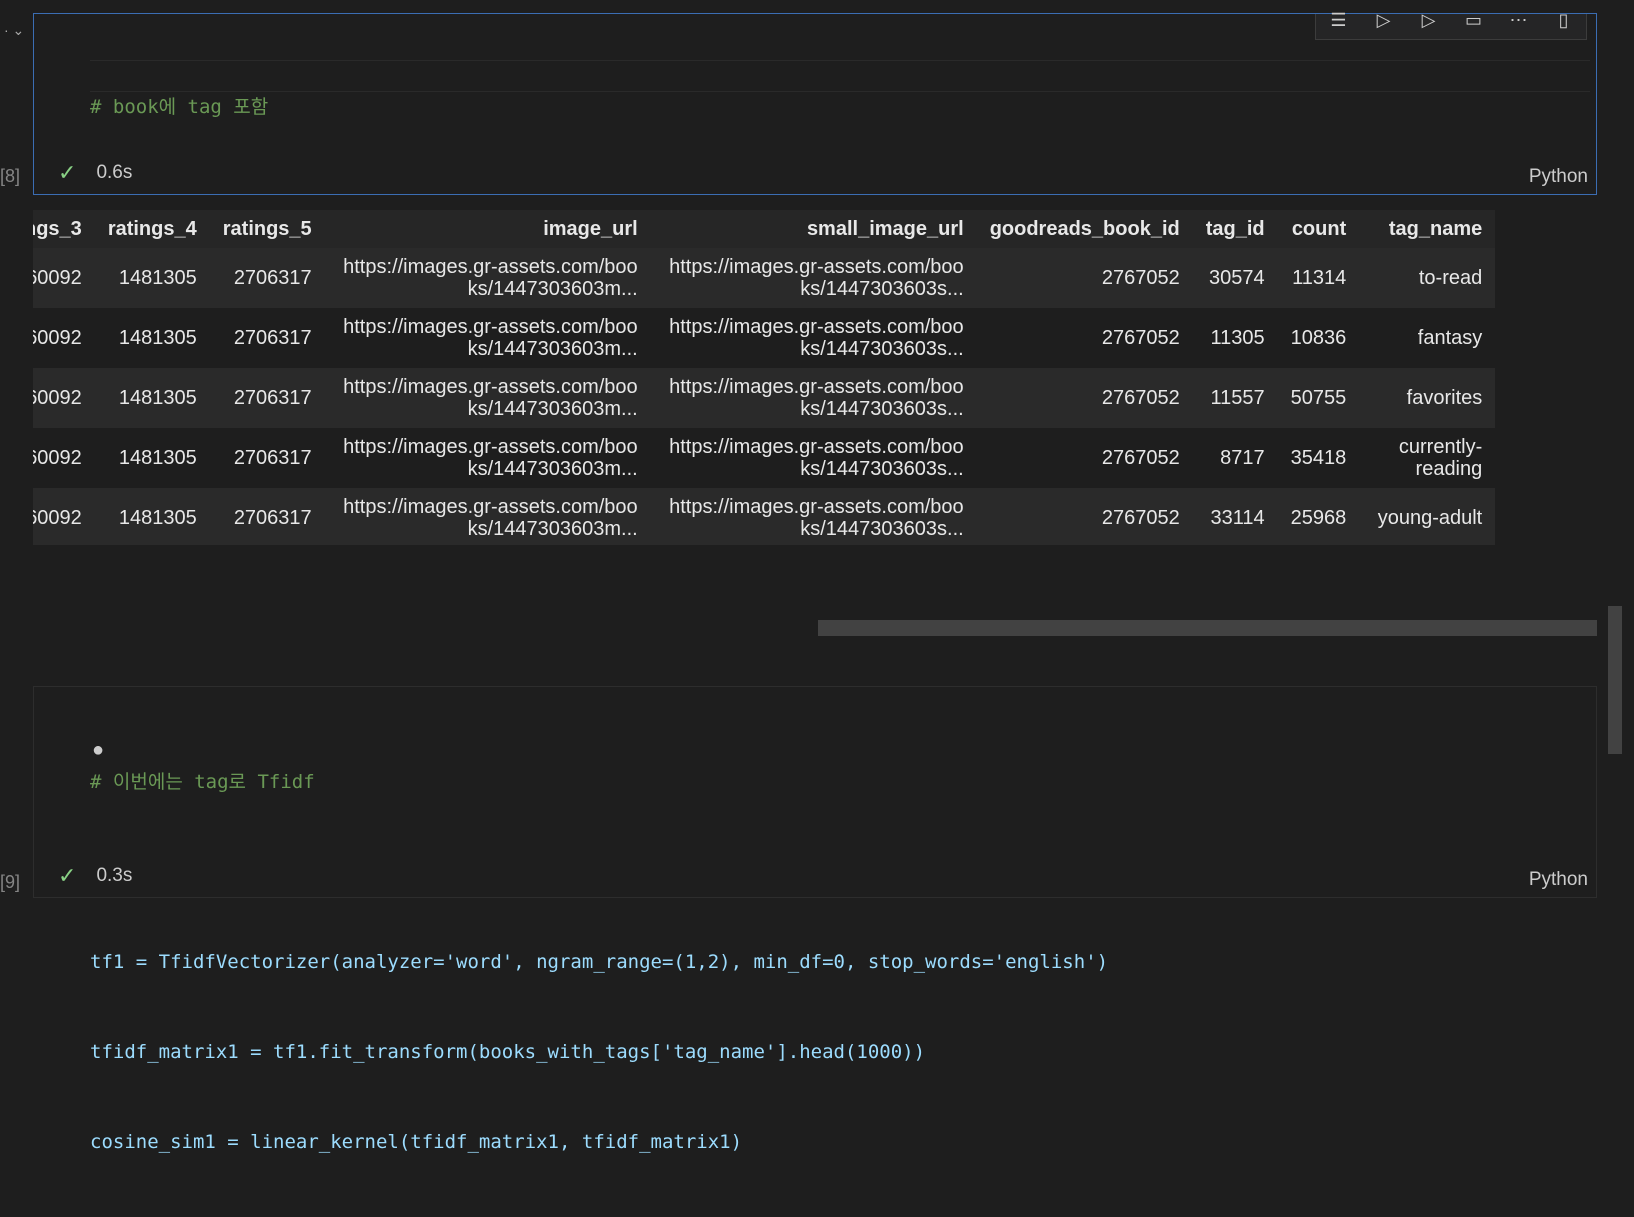  Describe the element at coordinates (1558, 880) in the screenshot. I see `cell2-language: Python` at that location.